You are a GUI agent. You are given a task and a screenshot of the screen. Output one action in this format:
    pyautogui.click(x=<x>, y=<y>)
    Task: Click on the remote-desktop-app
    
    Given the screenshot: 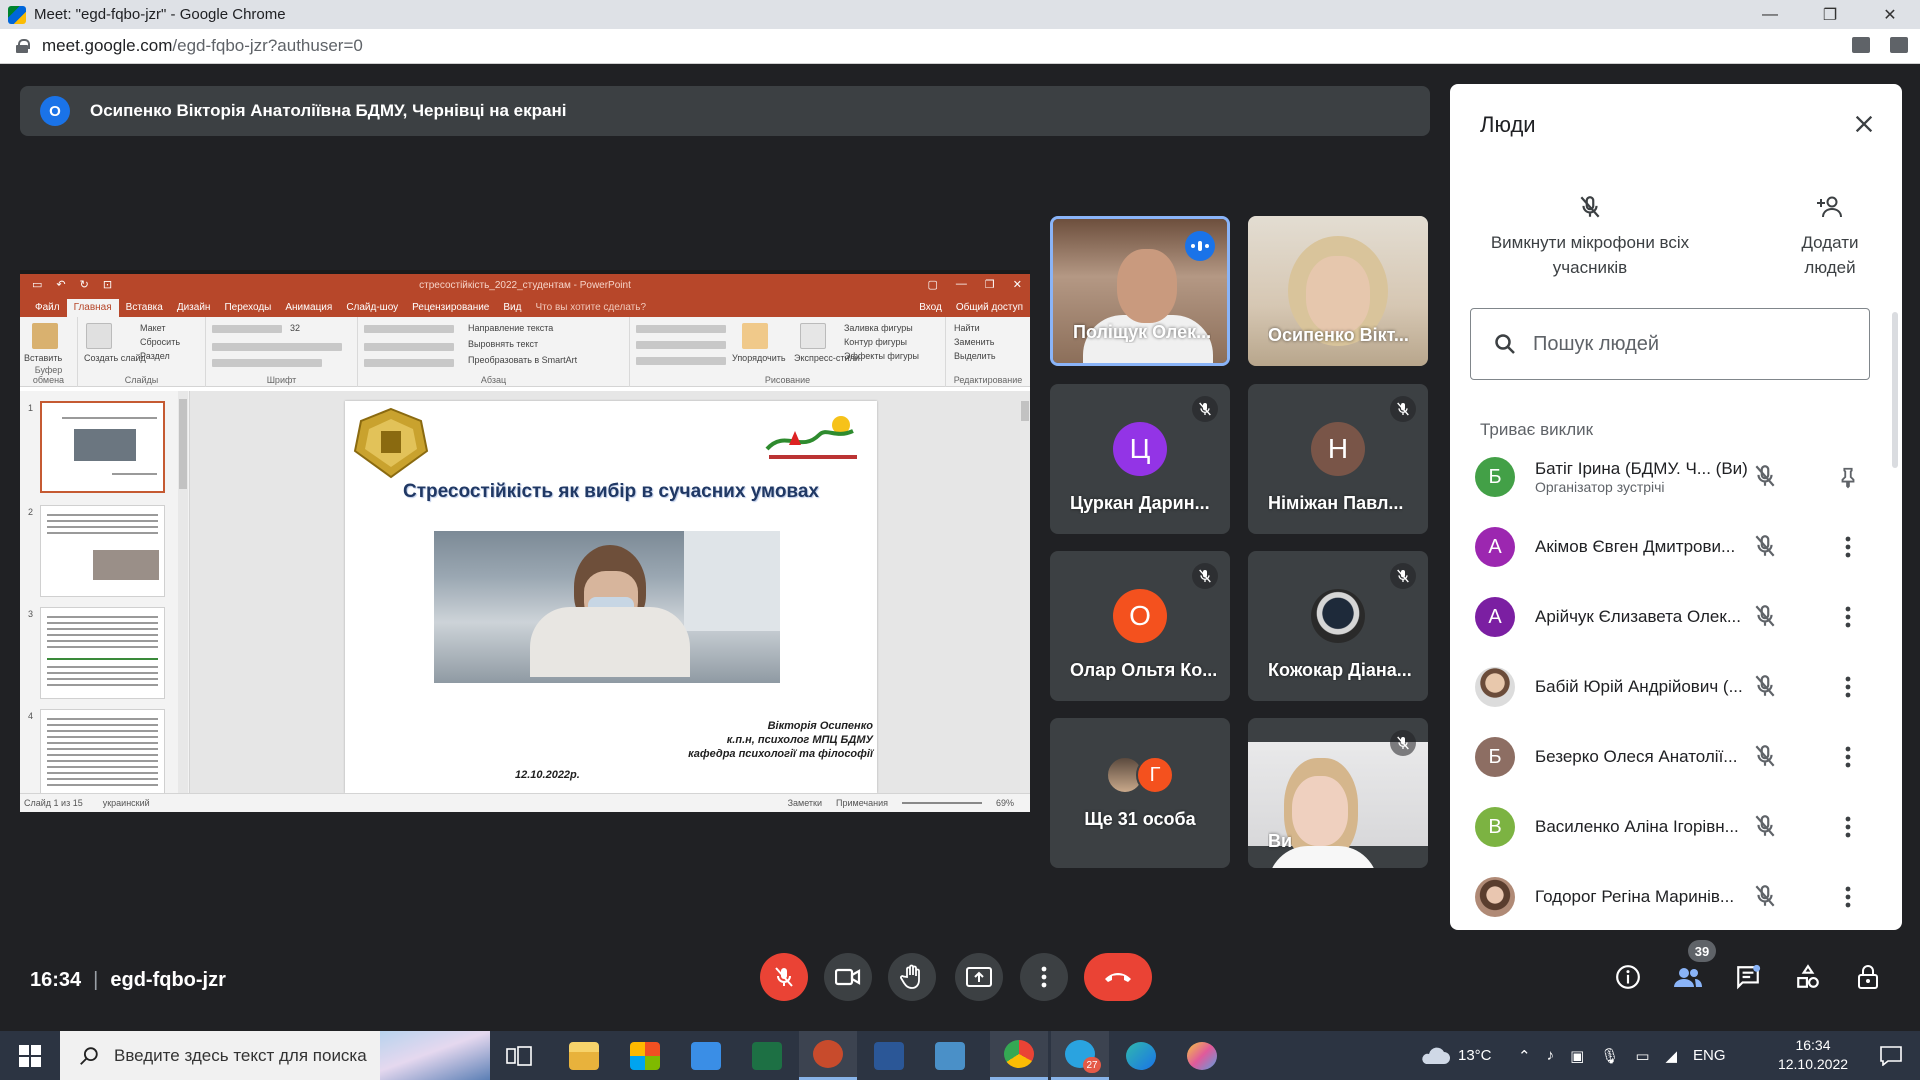 What is the action you would take?
    pyautogui.click(x=950, y=1055)
    